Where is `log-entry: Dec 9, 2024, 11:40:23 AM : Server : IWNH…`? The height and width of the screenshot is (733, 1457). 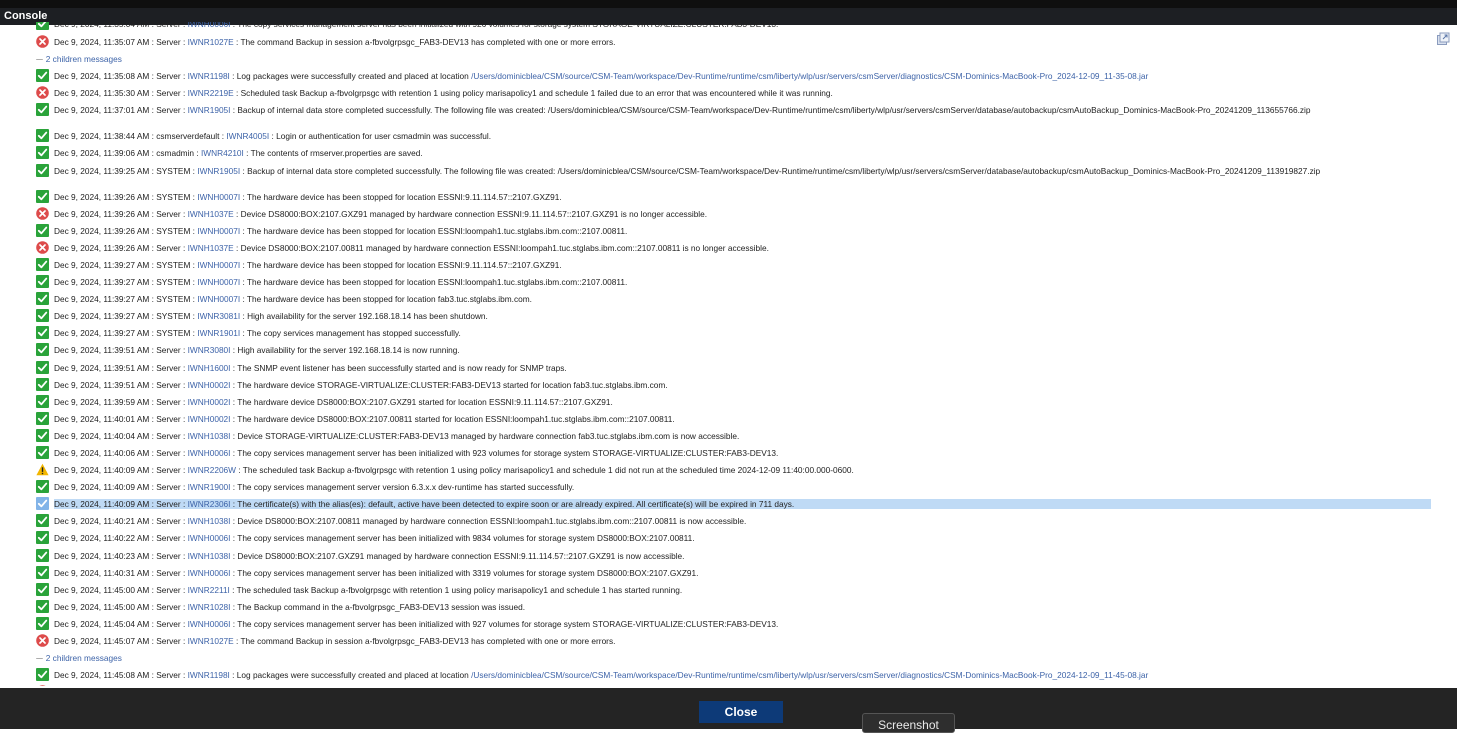
log-entry: Dec 9, 2024, 11:40:23 AM : Server : IWNH… is located at coordinates (733, 556).